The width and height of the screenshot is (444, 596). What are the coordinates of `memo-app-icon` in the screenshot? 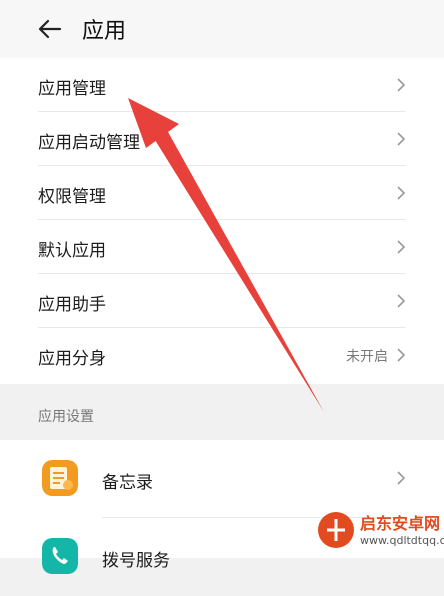 It's located at (60, 478).